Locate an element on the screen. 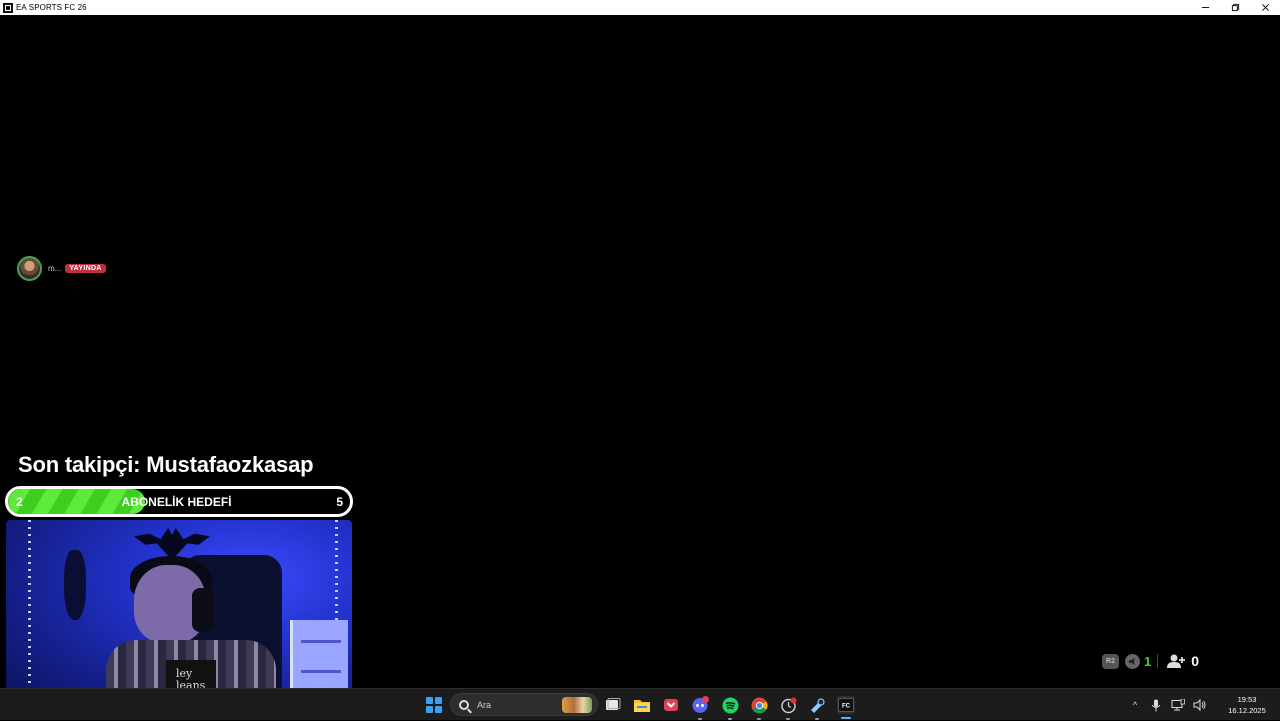 The width and height of the screenshot is (1280, 721). clock-time: 19:53 is located at coordinates (1247, 699).